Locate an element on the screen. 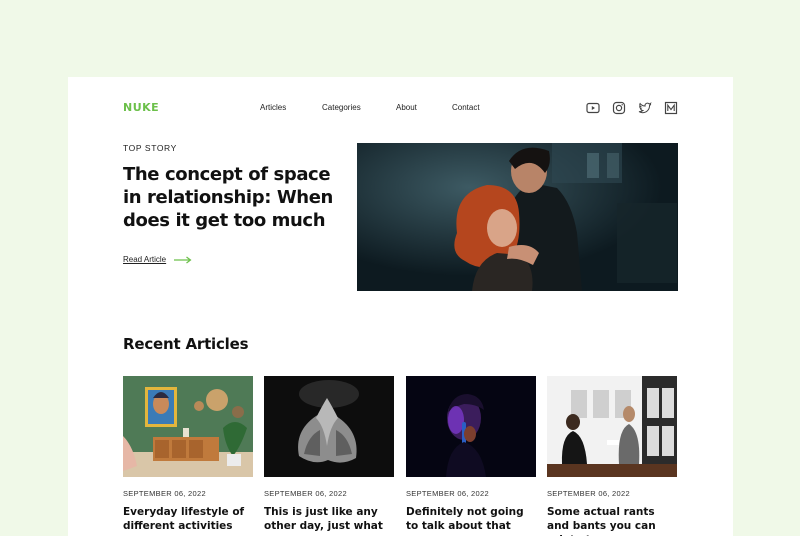  nav-about: About is located at coordinates (406, 107).